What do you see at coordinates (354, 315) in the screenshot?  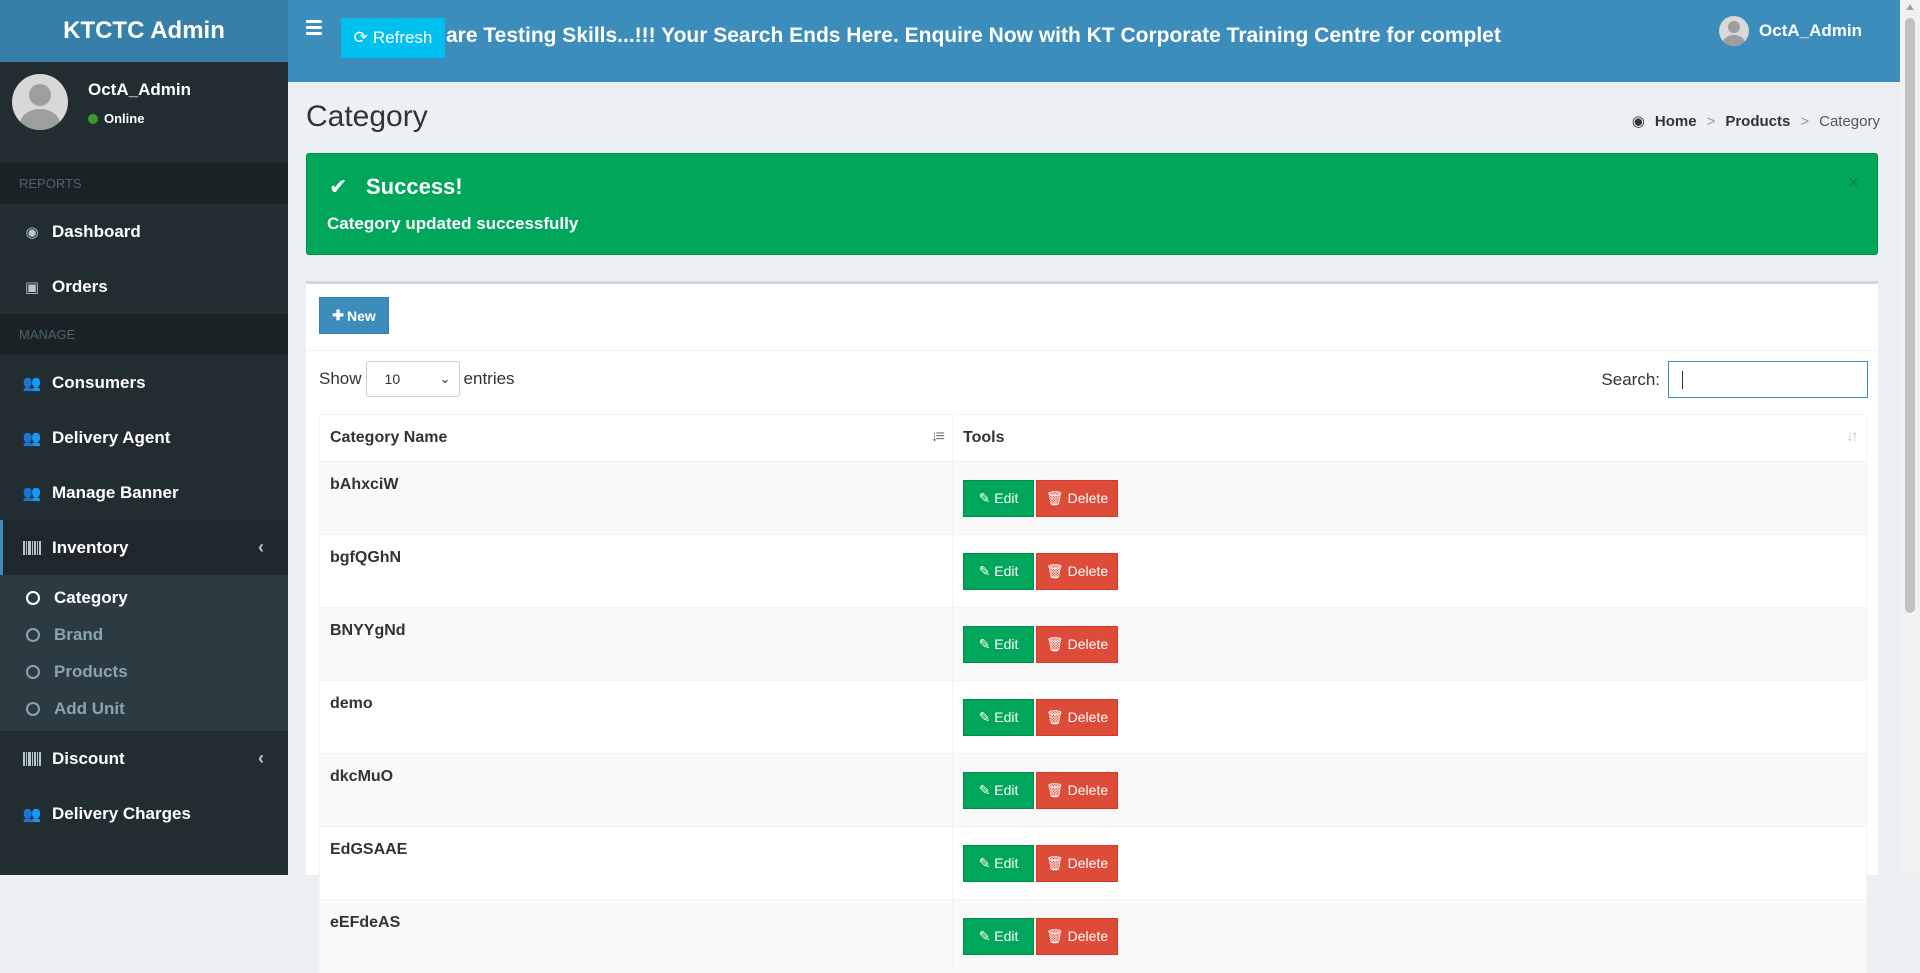 I see `new-category-button: ✚ New` at bounding box center [354, 315].